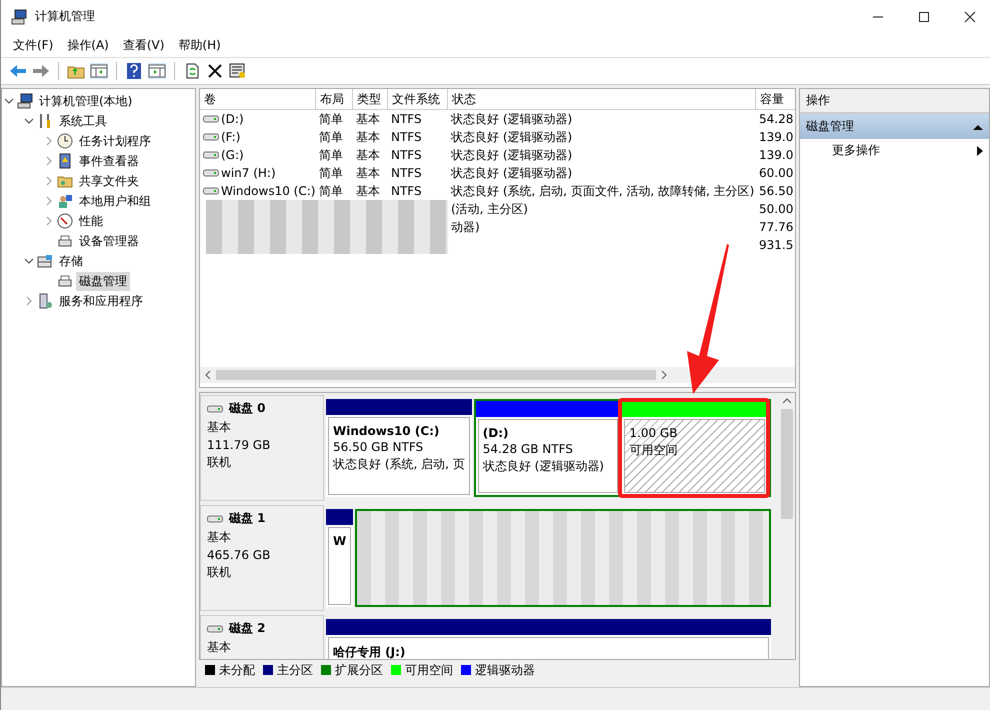 Image resolution: width=990 pixels, height=710 pixels. What do you see at coordinates (143, 45) in the screenshot?
I see `menu-item: 查看(V)` at bounding box center [143, 45].